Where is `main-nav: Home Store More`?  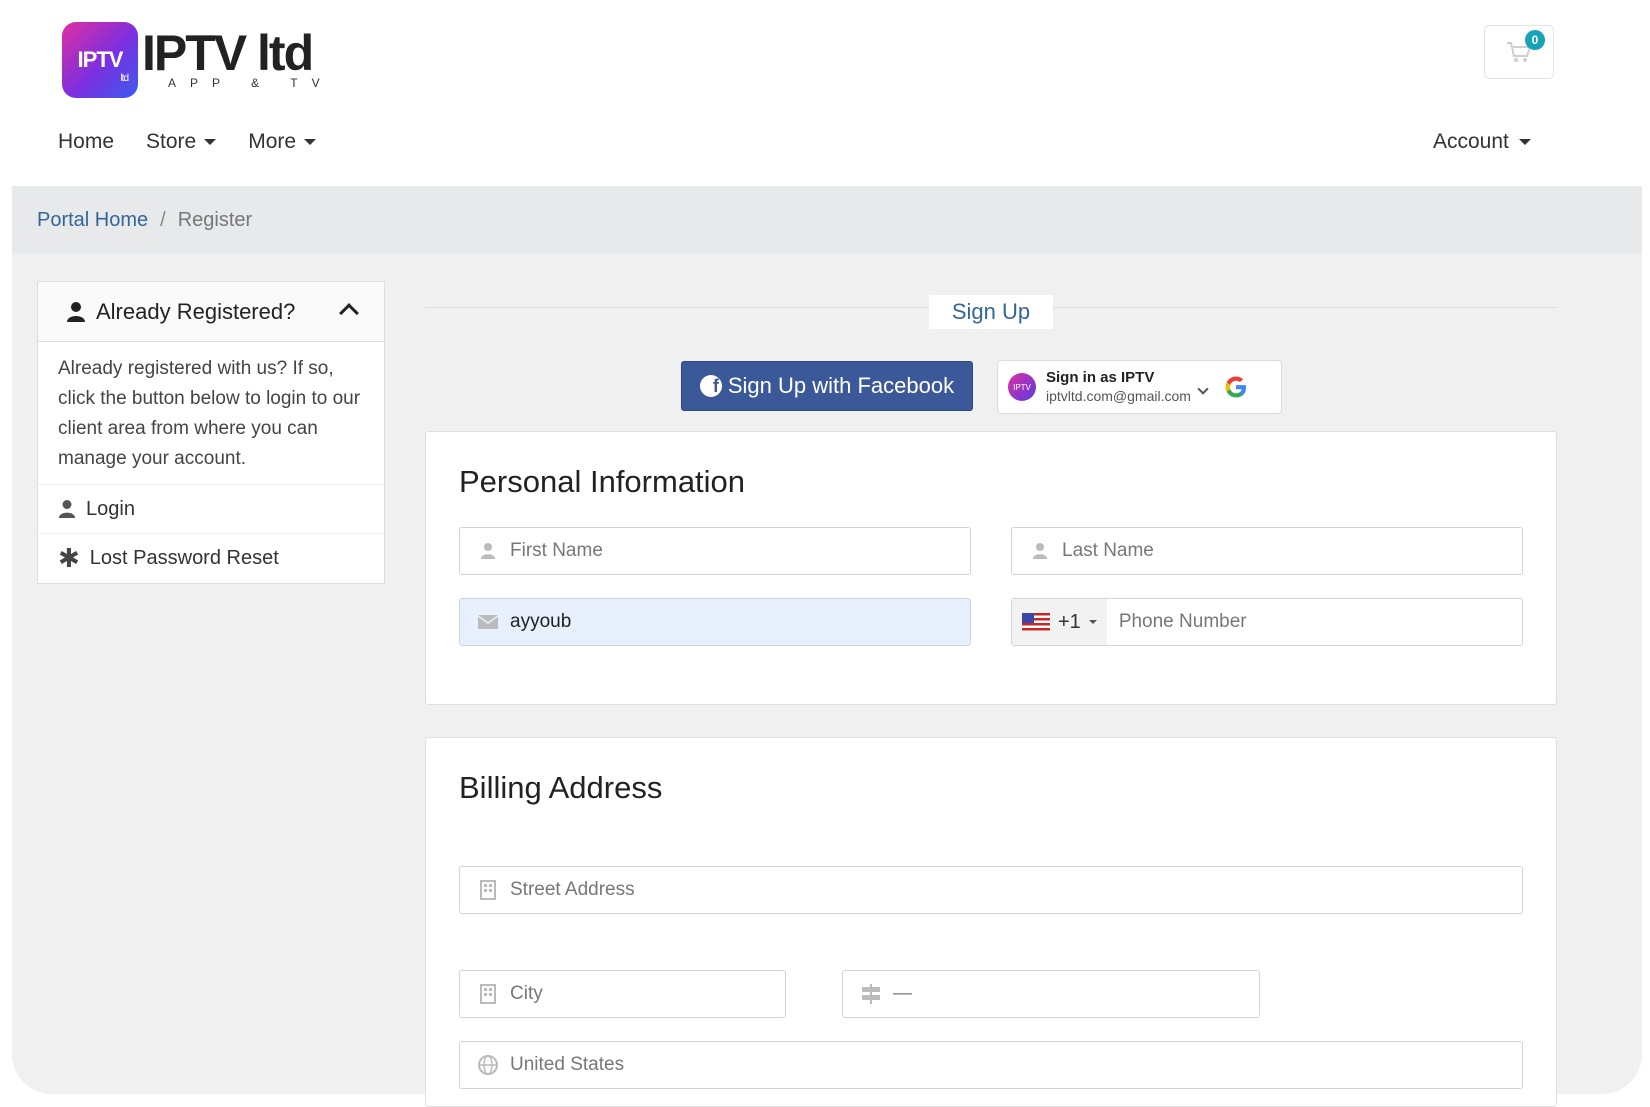 main-nav: Home Store More is located at coordinates (187, 142).